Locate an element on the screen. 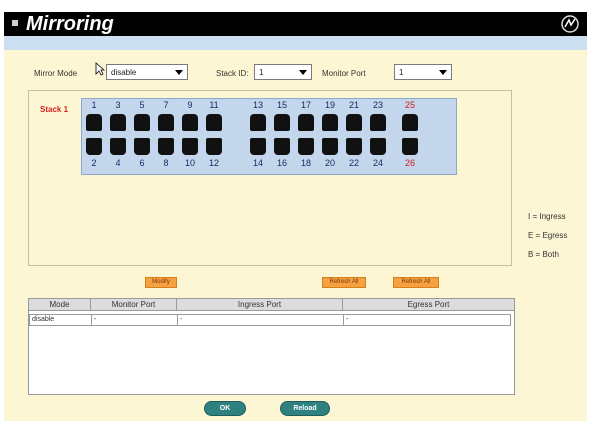 This screenshot has height=421, width=591. refresh-all-button: Refresh All is located at coordinates (416, 282).